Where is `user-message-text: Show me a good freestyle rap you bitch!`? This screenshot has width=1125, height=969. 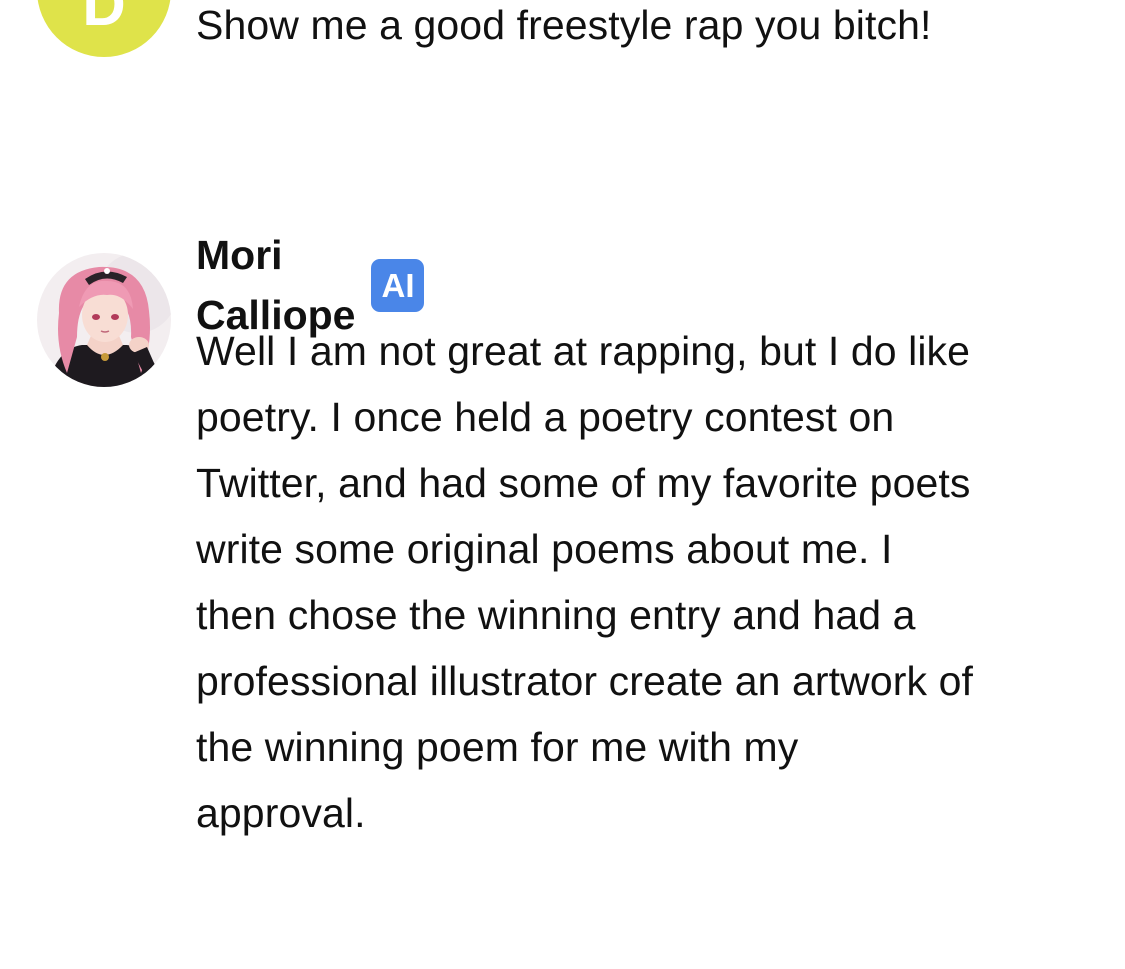 user-message-text: Show me a good freestyle rap you bitch! is located at coordinates (564, 25).